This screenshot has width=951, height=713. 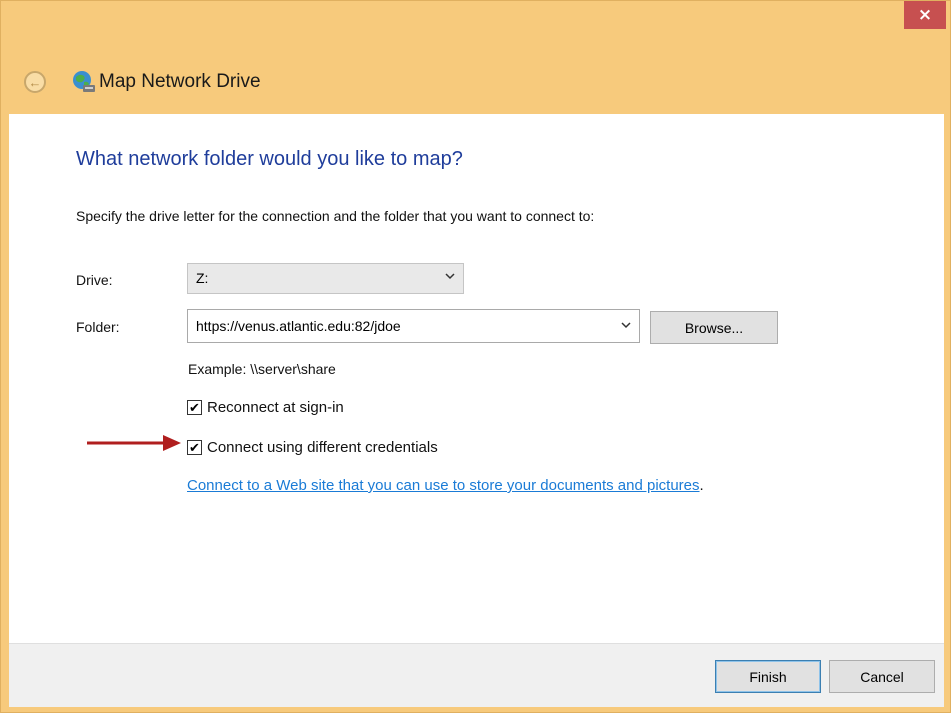 I want to click on reconnect-label: Reconnect at sign-in, so click(x=275, y=407).